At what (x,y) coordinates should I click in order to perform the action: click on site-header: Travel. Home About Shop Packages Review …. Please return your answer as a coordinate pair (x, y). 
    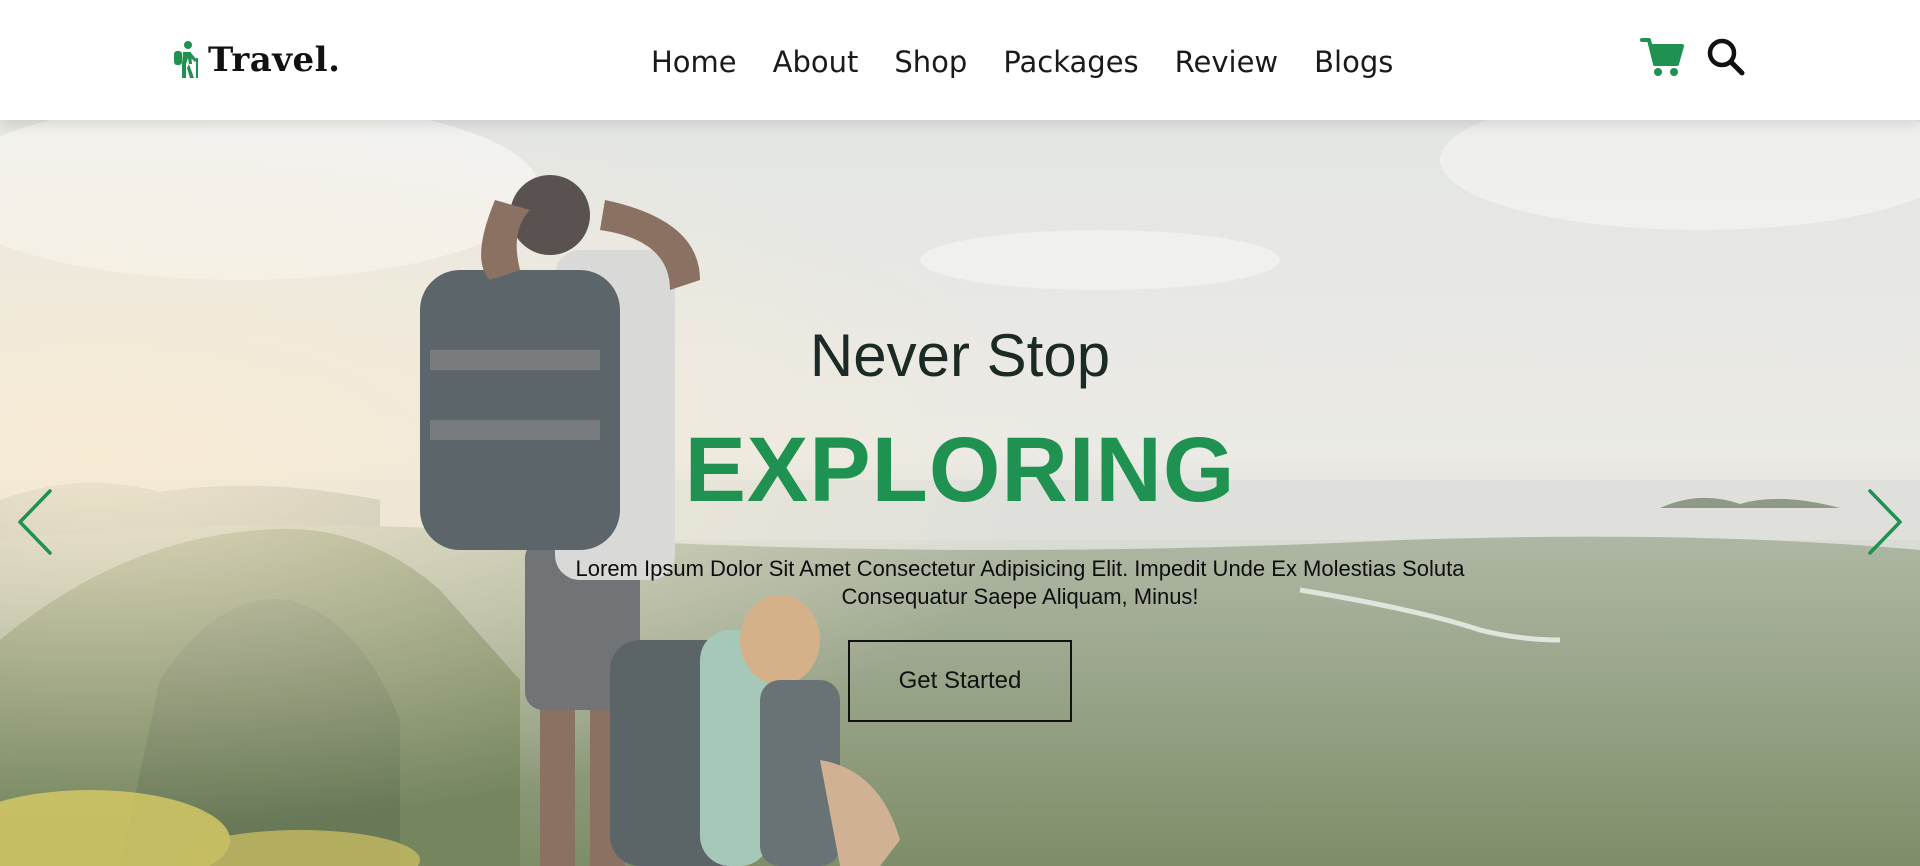
    Looking at the image, I should click on (960, 60).